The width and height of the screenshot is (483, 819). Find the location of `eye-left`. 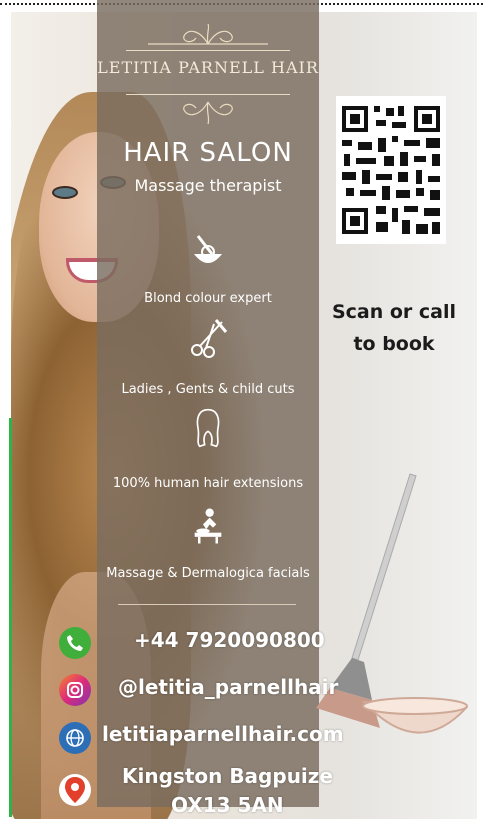

eye-left is located at coordinates (65, 192).